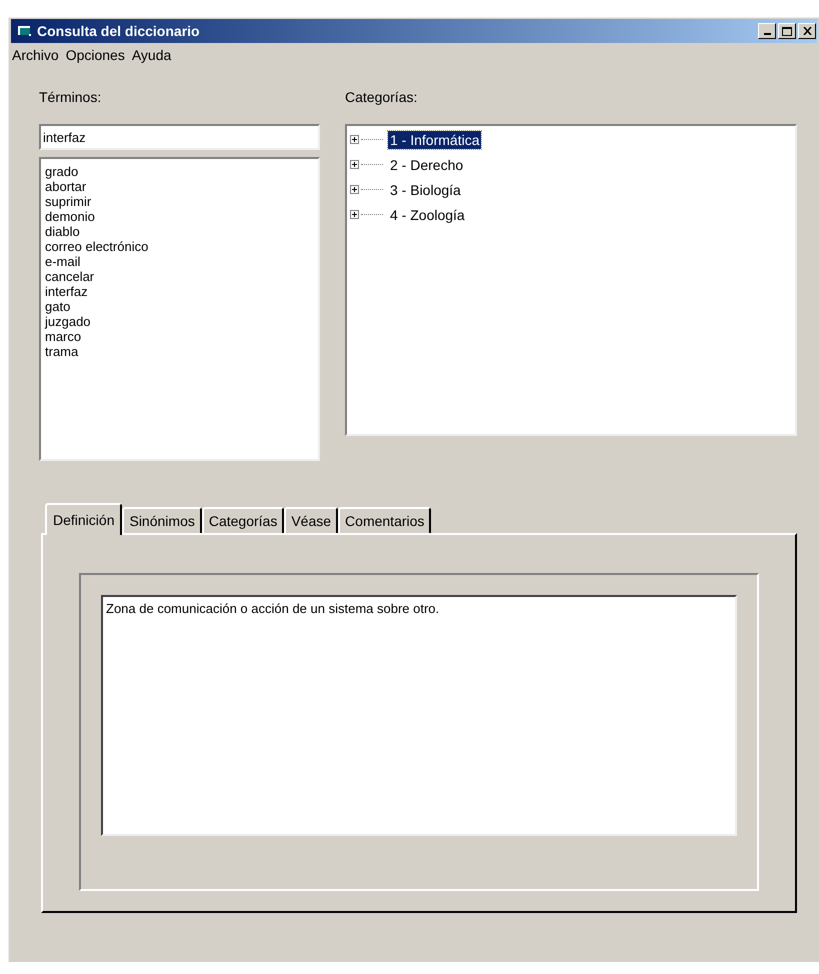 Image resolution: width=819 pixels, height=974 pixels. Describe the element at coordinates (63, 336) in the screenshot. I see `term-item: marco` at that location.